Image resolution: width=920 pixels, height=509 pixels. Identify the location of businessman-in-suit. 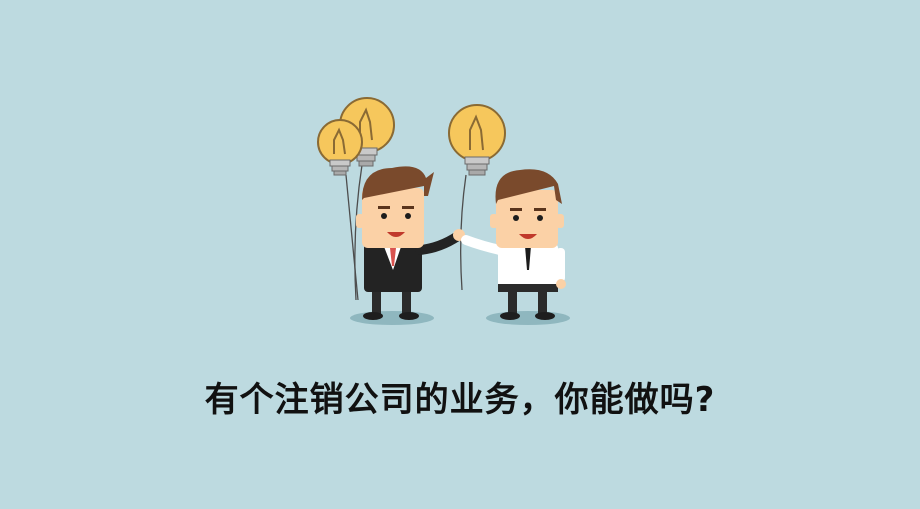
(410, 243).